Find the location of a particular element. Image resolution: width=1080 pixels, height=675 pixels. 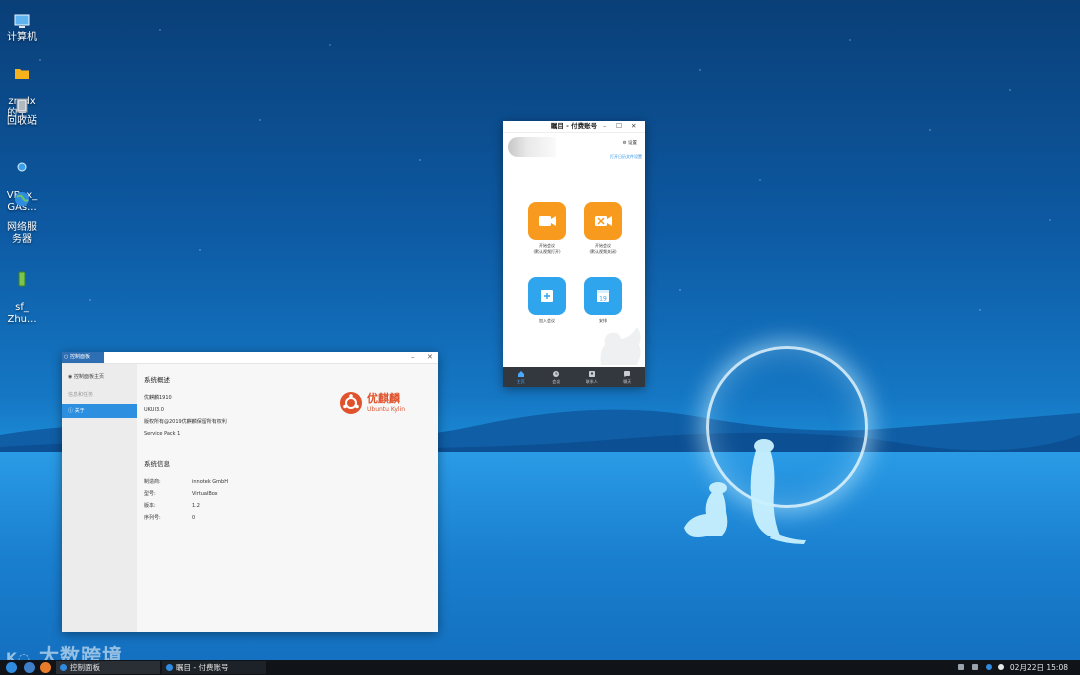

desktop-icon-computer: 计算机 is located at coordinates (22, 28).